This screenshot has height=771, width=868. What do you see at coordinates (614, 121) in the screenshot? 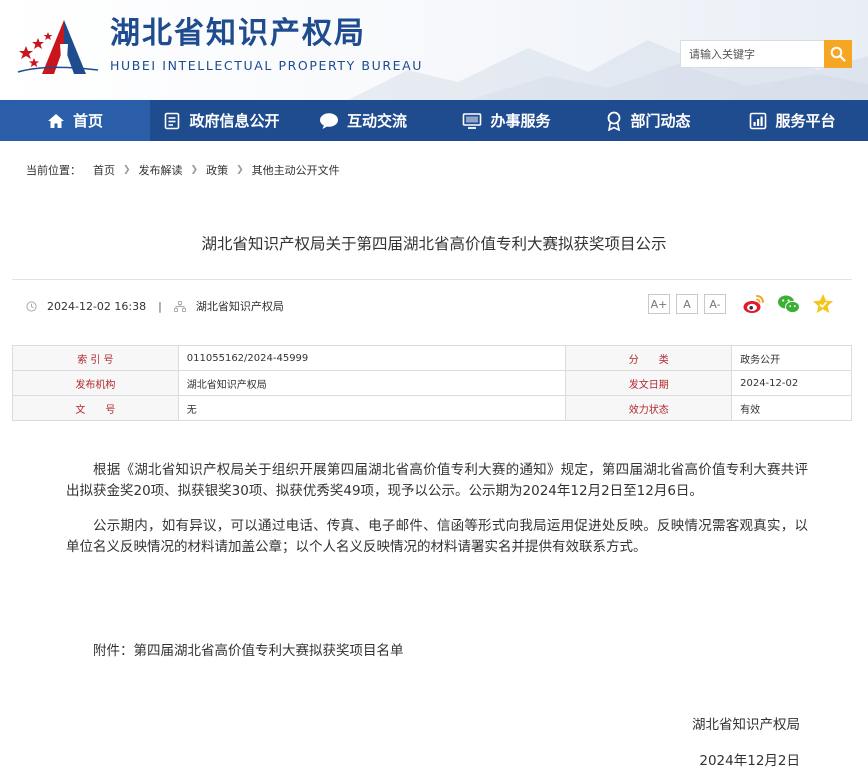
I see `award-icon` at bounding box center [614, 121].